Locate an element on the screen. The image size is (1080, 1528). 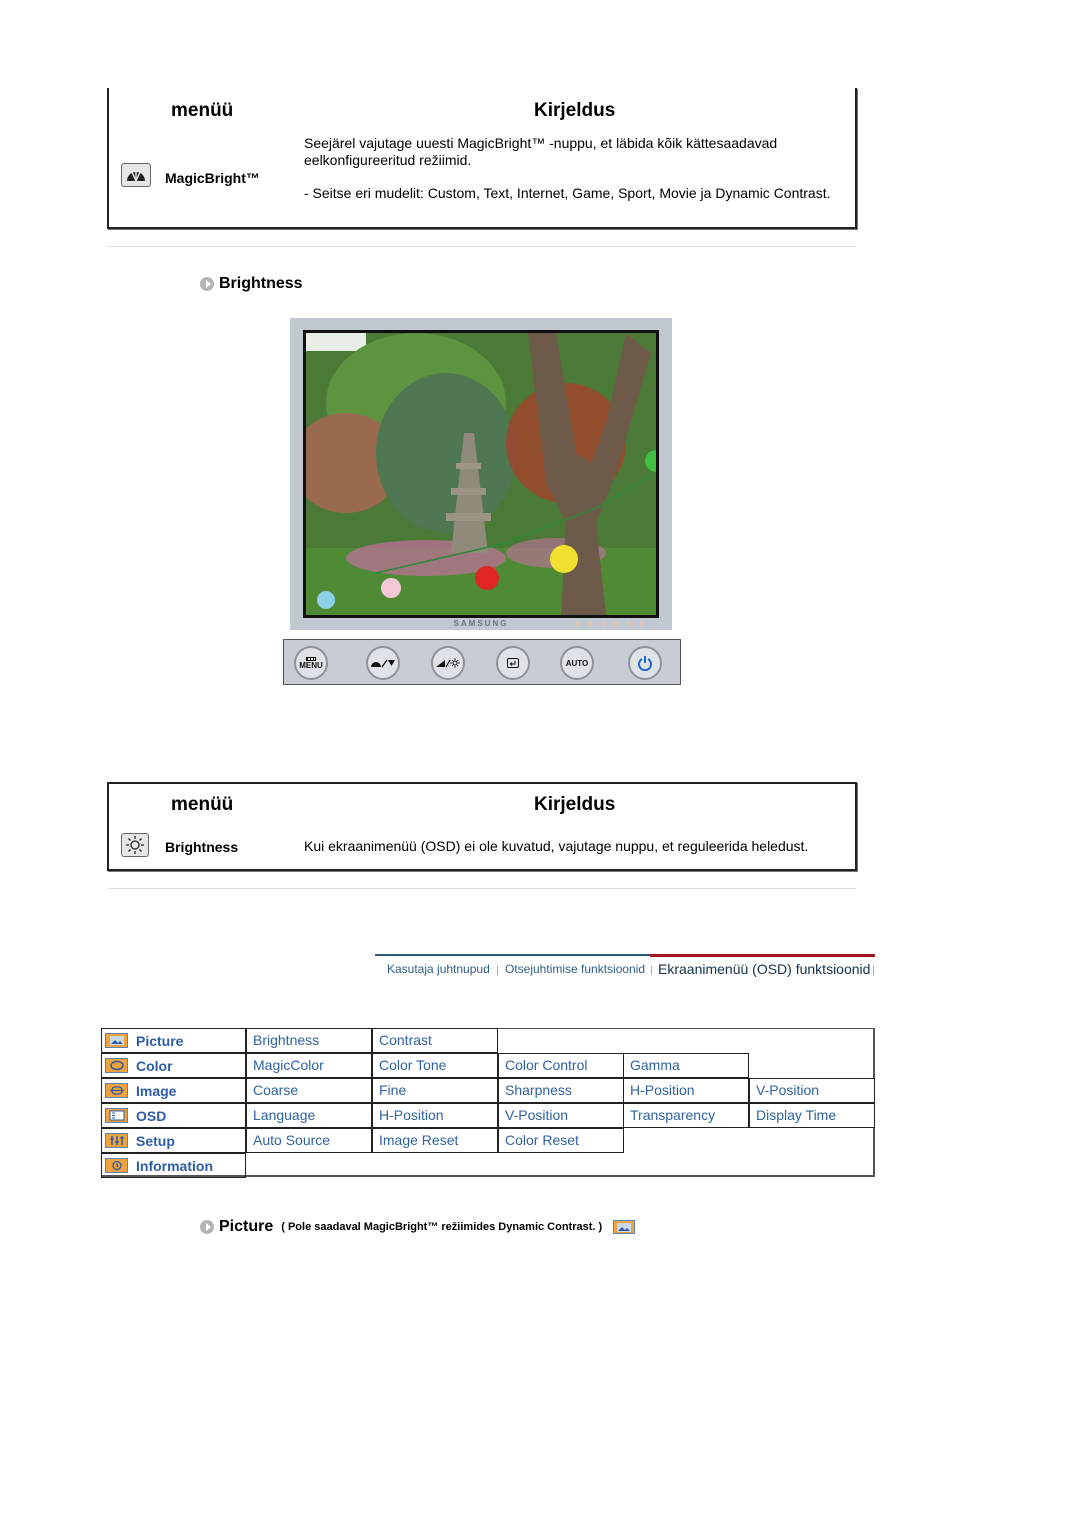
osd-item-h-position: H-Position is located at coordinates (686, 1090).